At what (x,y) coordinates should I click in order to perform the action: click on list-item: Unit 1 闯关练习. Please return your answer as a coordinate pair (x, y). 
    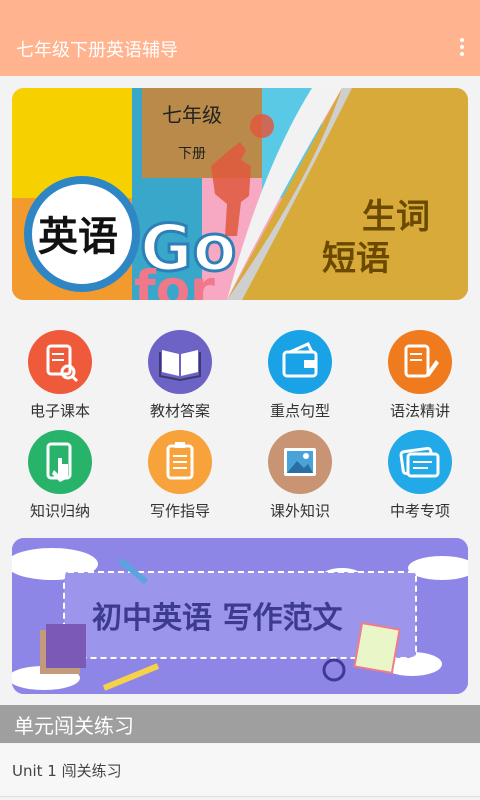
    Looking at the image, I should click on (240, 770).